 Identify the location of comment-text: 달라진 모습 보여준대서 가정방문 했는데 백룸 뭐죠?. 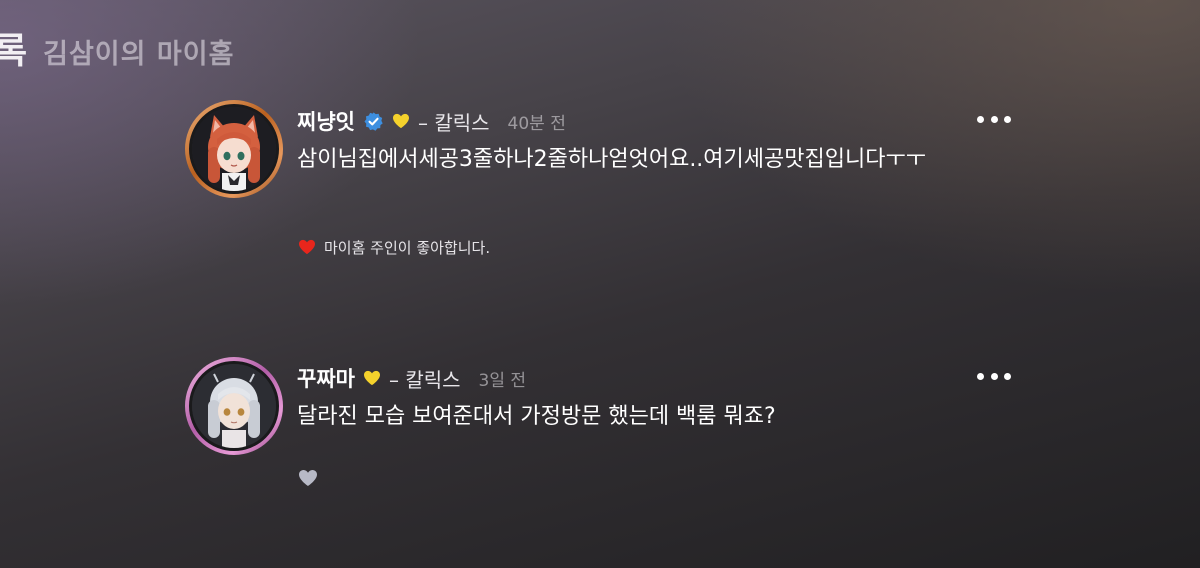
(536, 416).